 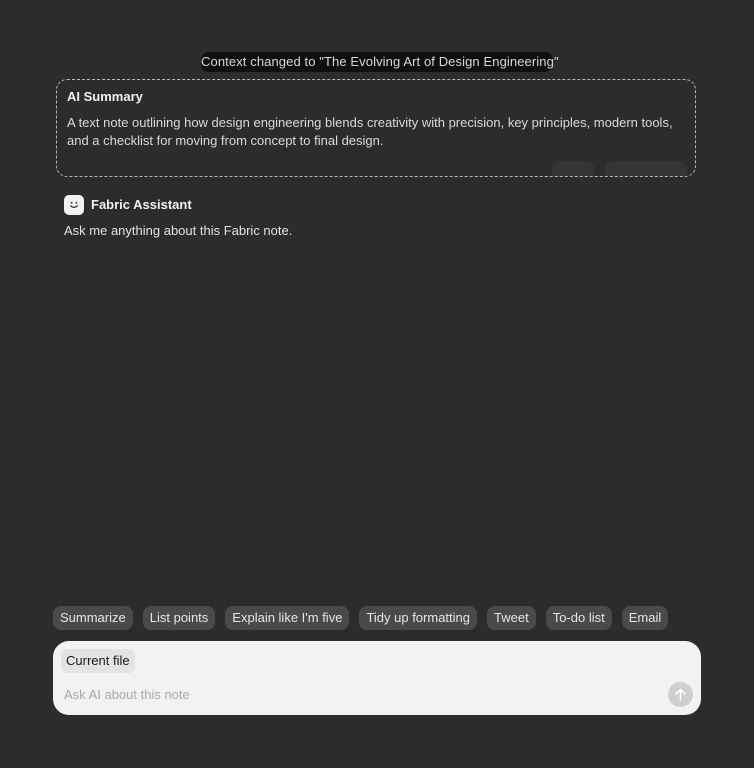 I want to click on suggestion-tidy-formatting: Tidy up formatting, so click(x=418, y=618).